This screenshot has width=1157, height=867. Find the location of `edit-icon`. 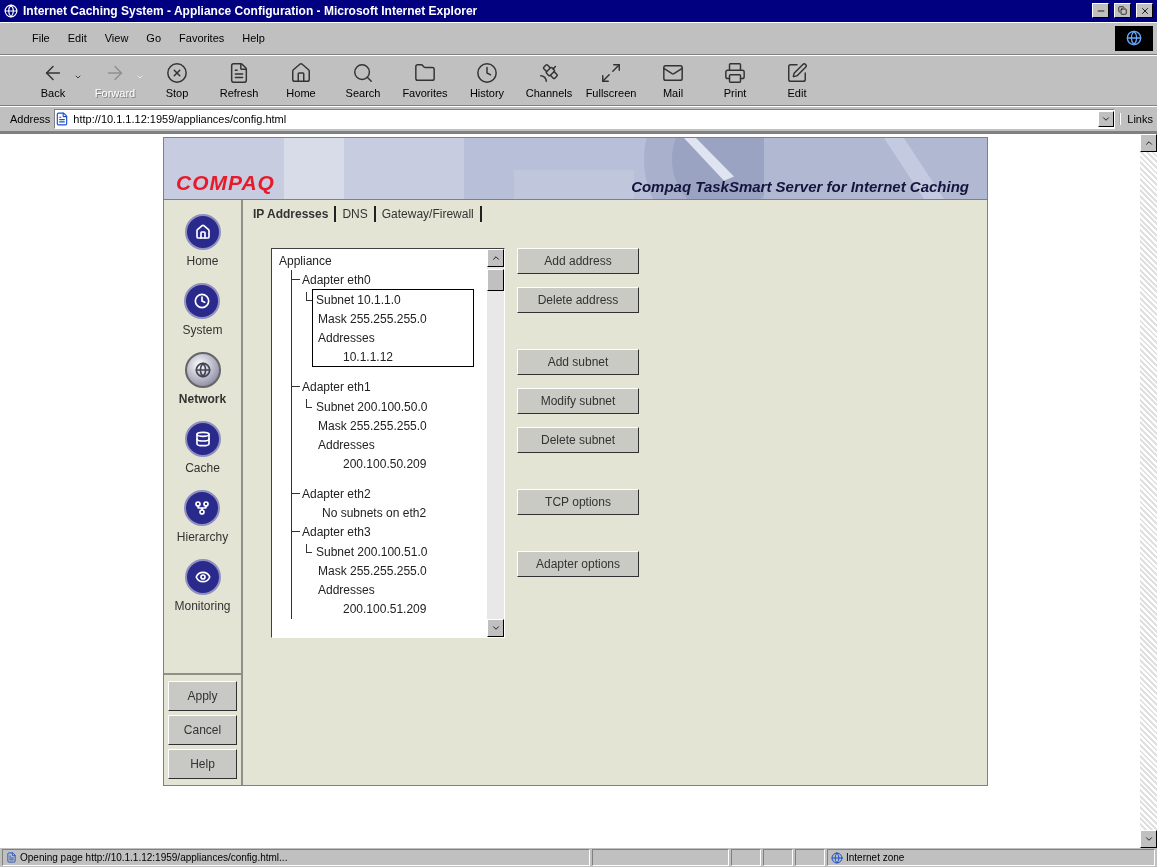

edit-icon is located at coordinates (797, 72).